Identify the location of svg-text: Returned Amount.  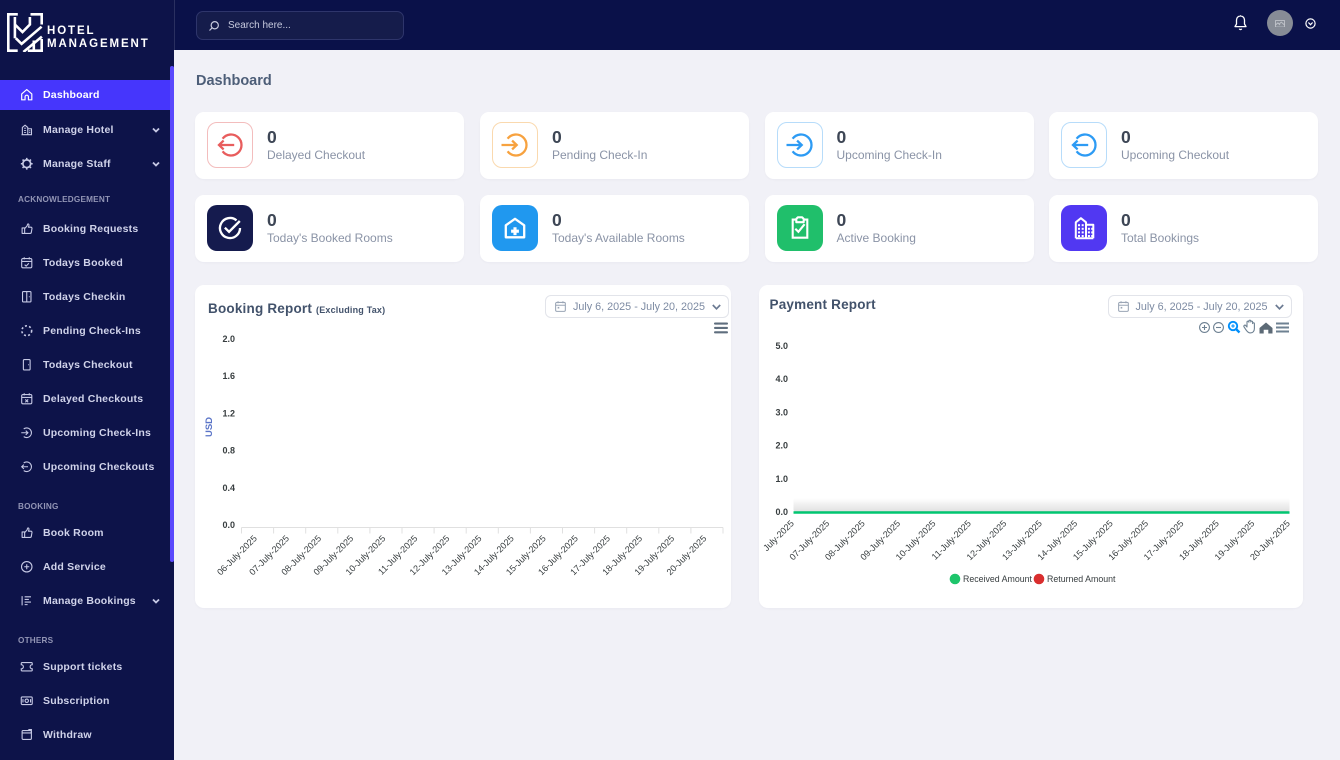
(1081, 579).